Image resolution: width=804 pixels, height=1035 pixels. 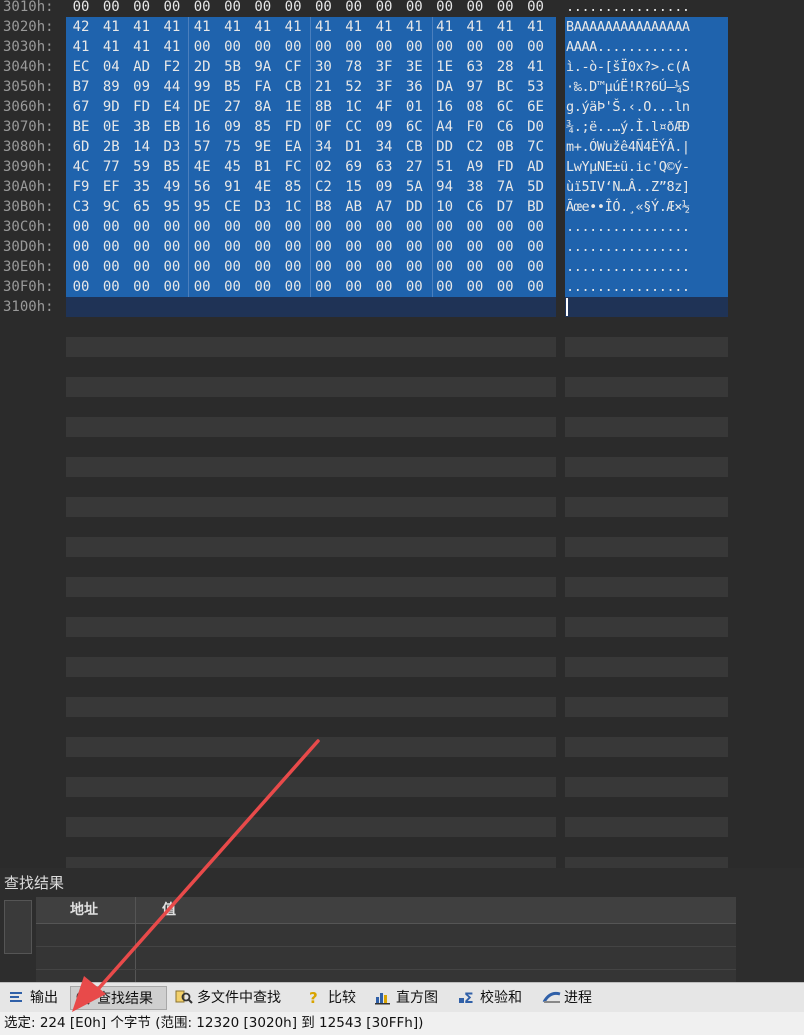 I want to click on hex-byte: 8A, so click(x=263, y=107).